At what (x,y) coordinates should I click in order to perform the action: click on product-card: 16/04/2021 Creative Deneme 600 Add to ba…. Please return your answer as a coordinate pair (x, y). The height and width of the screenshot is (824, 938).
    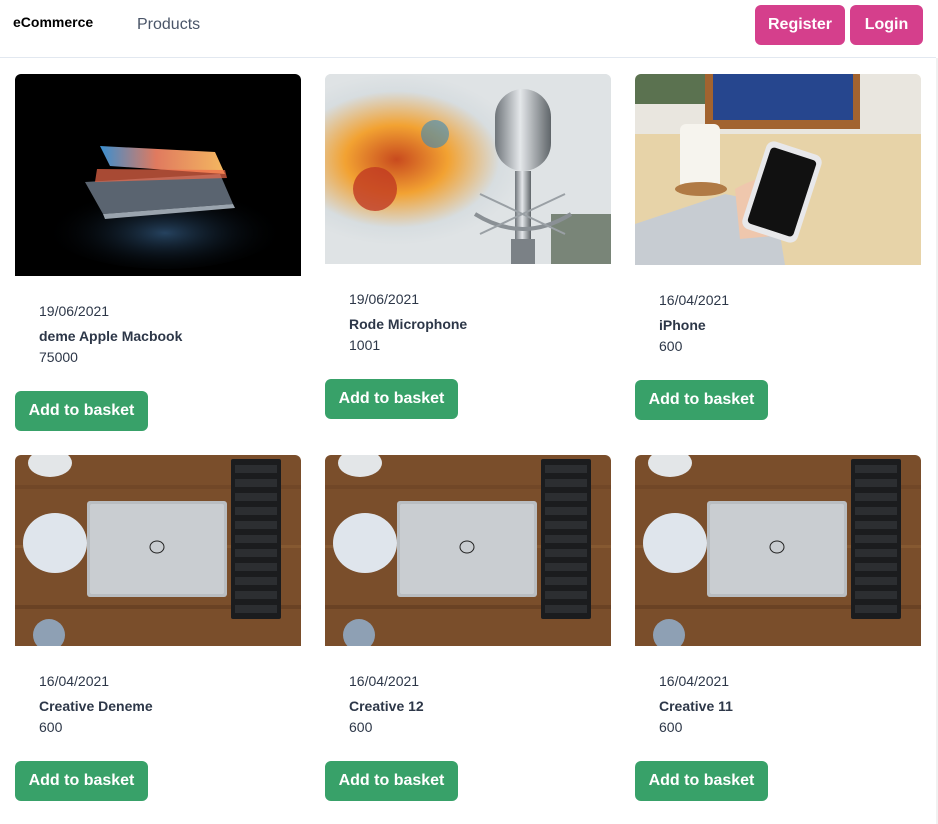
    Looking at the image, I should click on (158, 630).